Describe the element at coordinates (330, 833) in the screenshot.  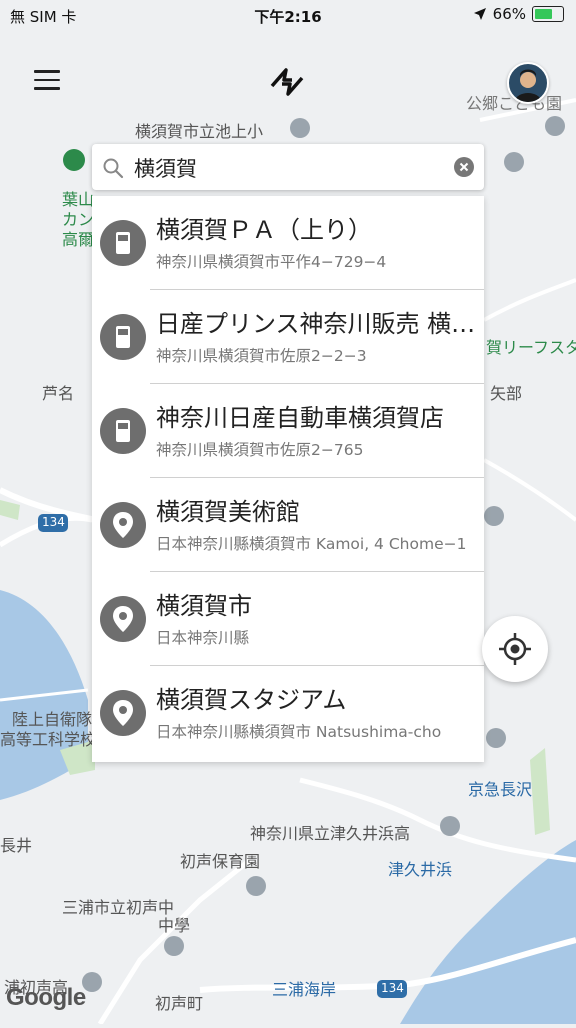
I see `map-label-tsukuihama-hs: 神奈川県立津久井浜高` at that location.